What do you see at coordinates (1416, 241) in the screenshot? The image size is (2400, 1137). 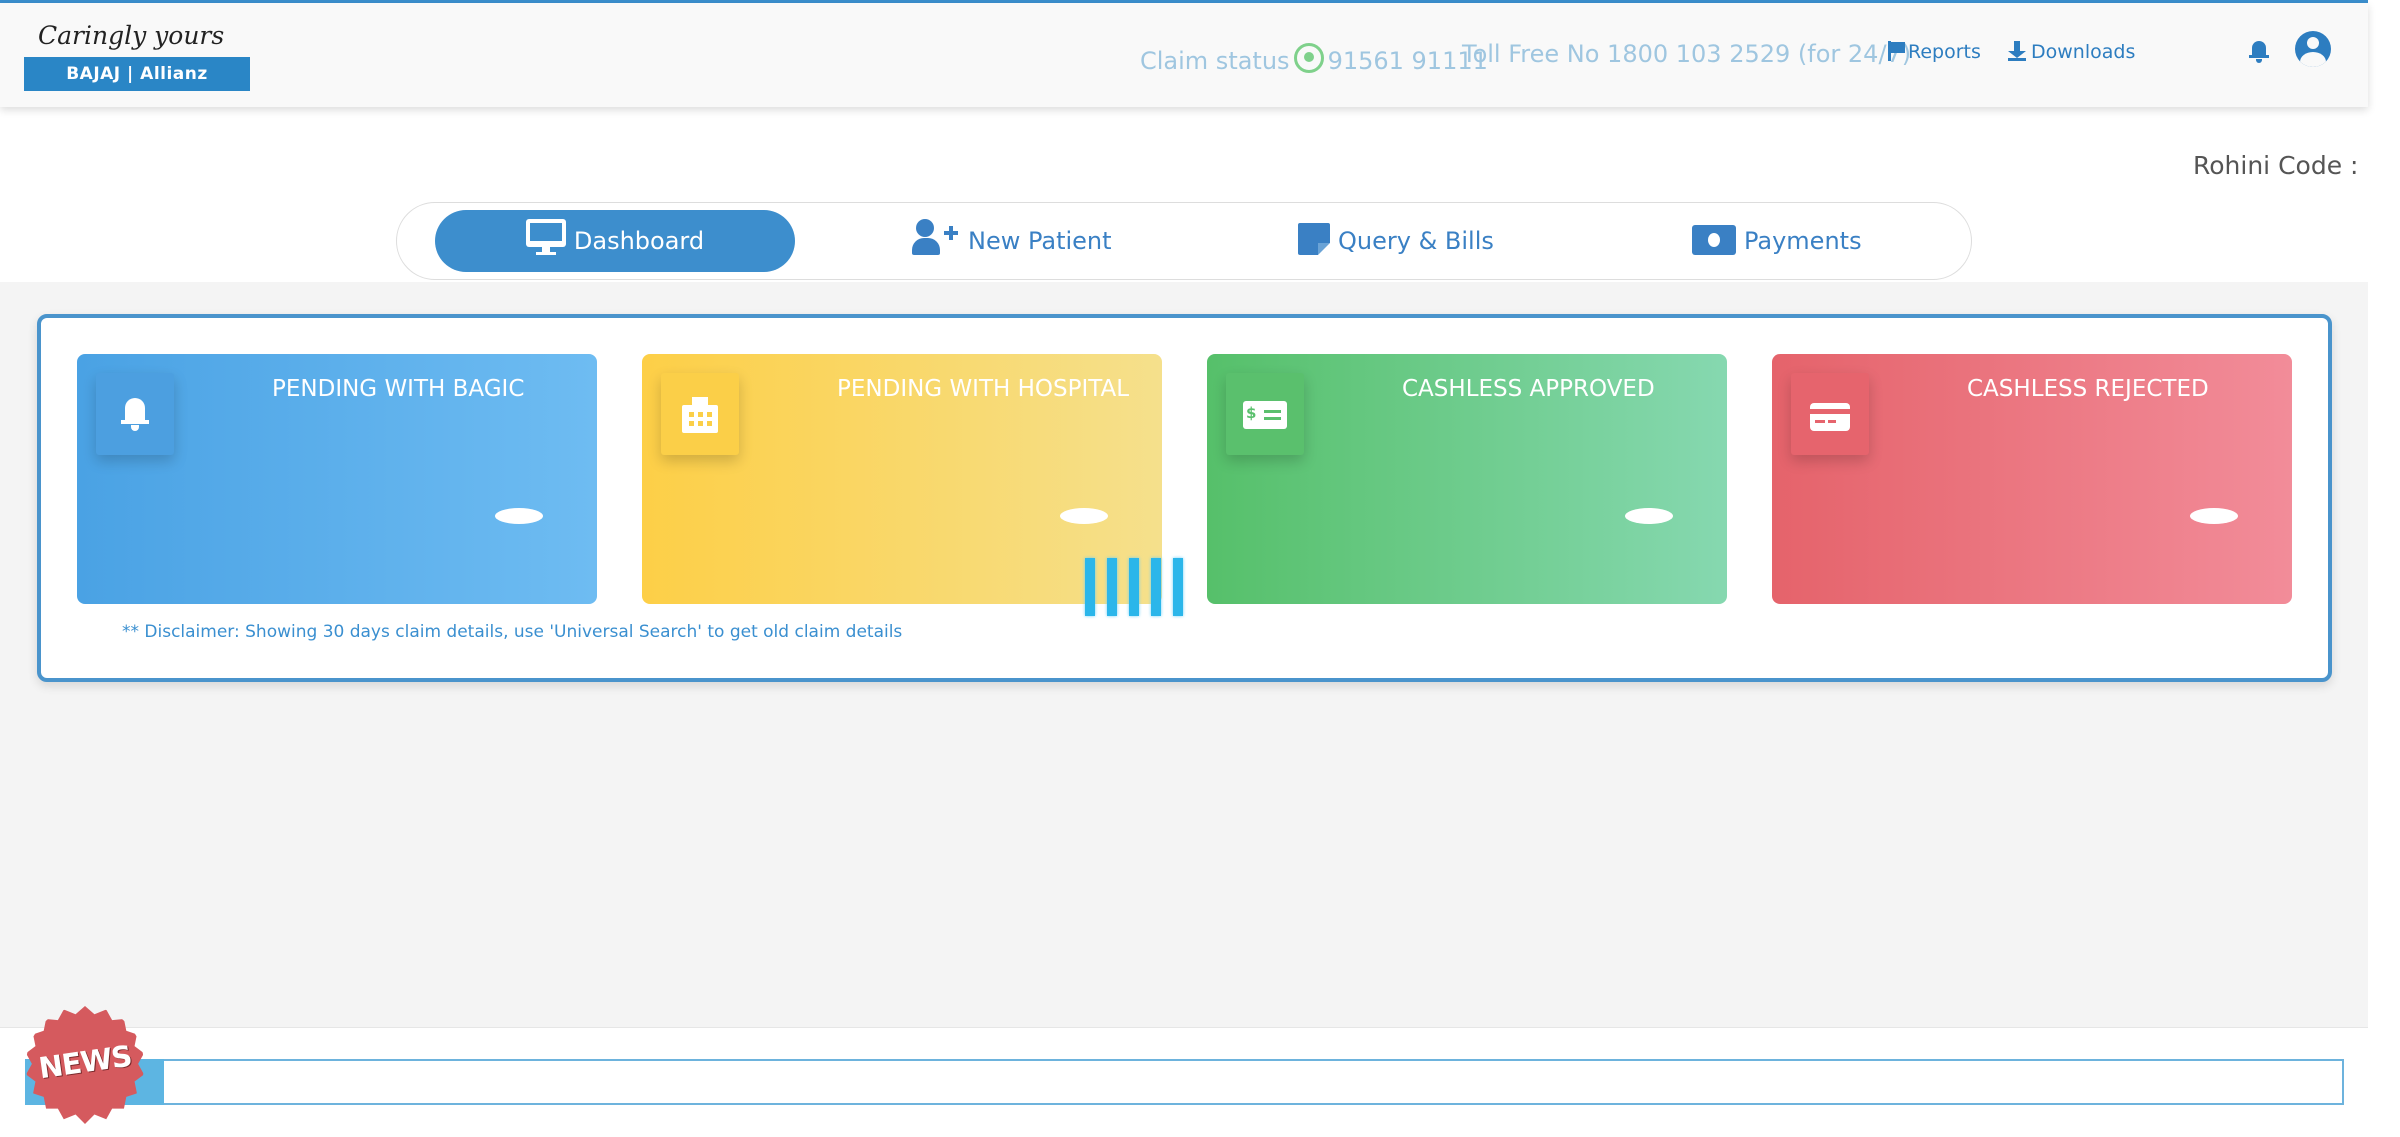 I see `tab-query-bills-label: Query & Bills` at bounding box center [1416, 241].